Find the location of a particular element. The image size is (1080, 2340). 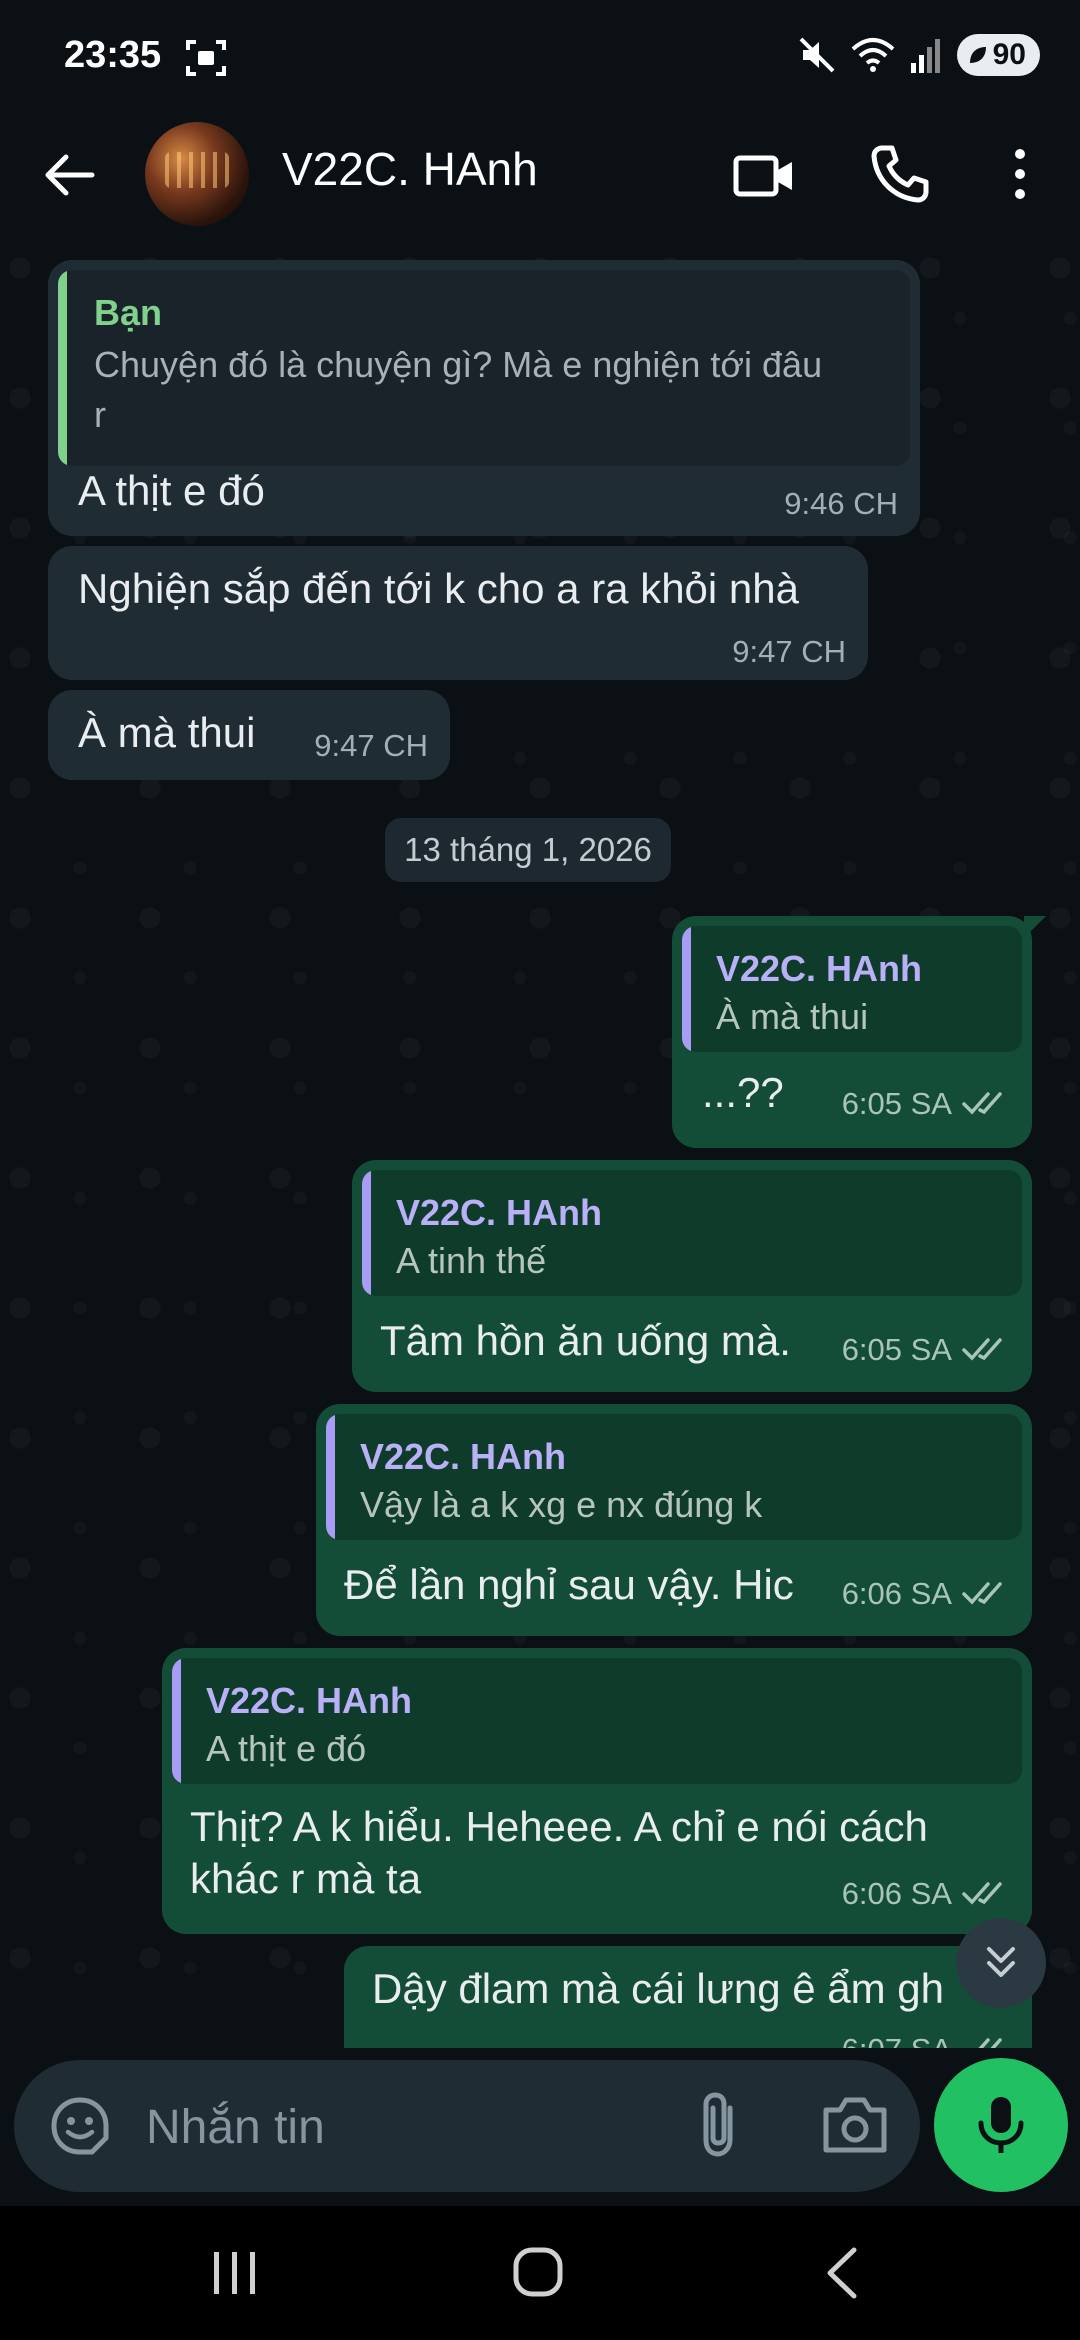

wifi-icon is located at coordinates (872, 55).